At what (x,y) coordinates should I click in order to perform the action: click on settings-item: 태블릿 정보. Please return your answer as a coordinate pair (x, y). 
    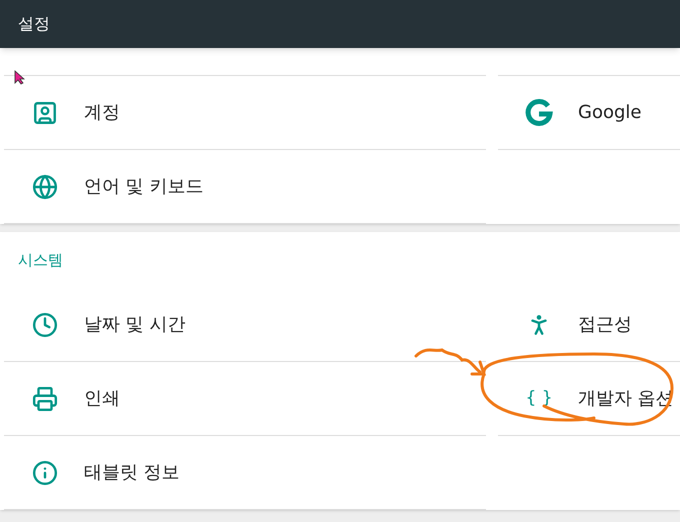
    Looking at the image, I should click on (245, 473).